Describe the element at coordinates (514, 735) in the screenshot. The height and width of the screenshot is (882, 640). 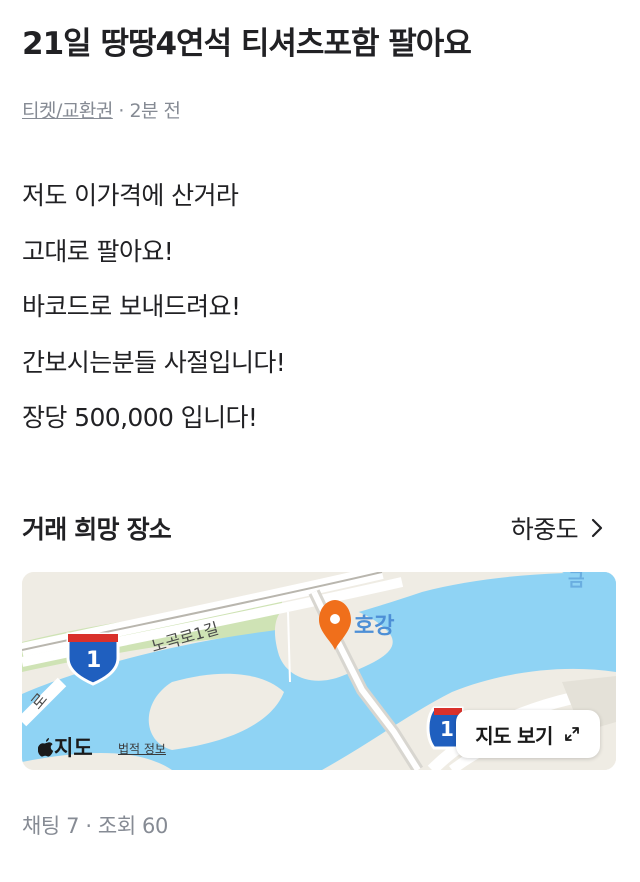
I see `view-map-label: 지도 보기` at that location.